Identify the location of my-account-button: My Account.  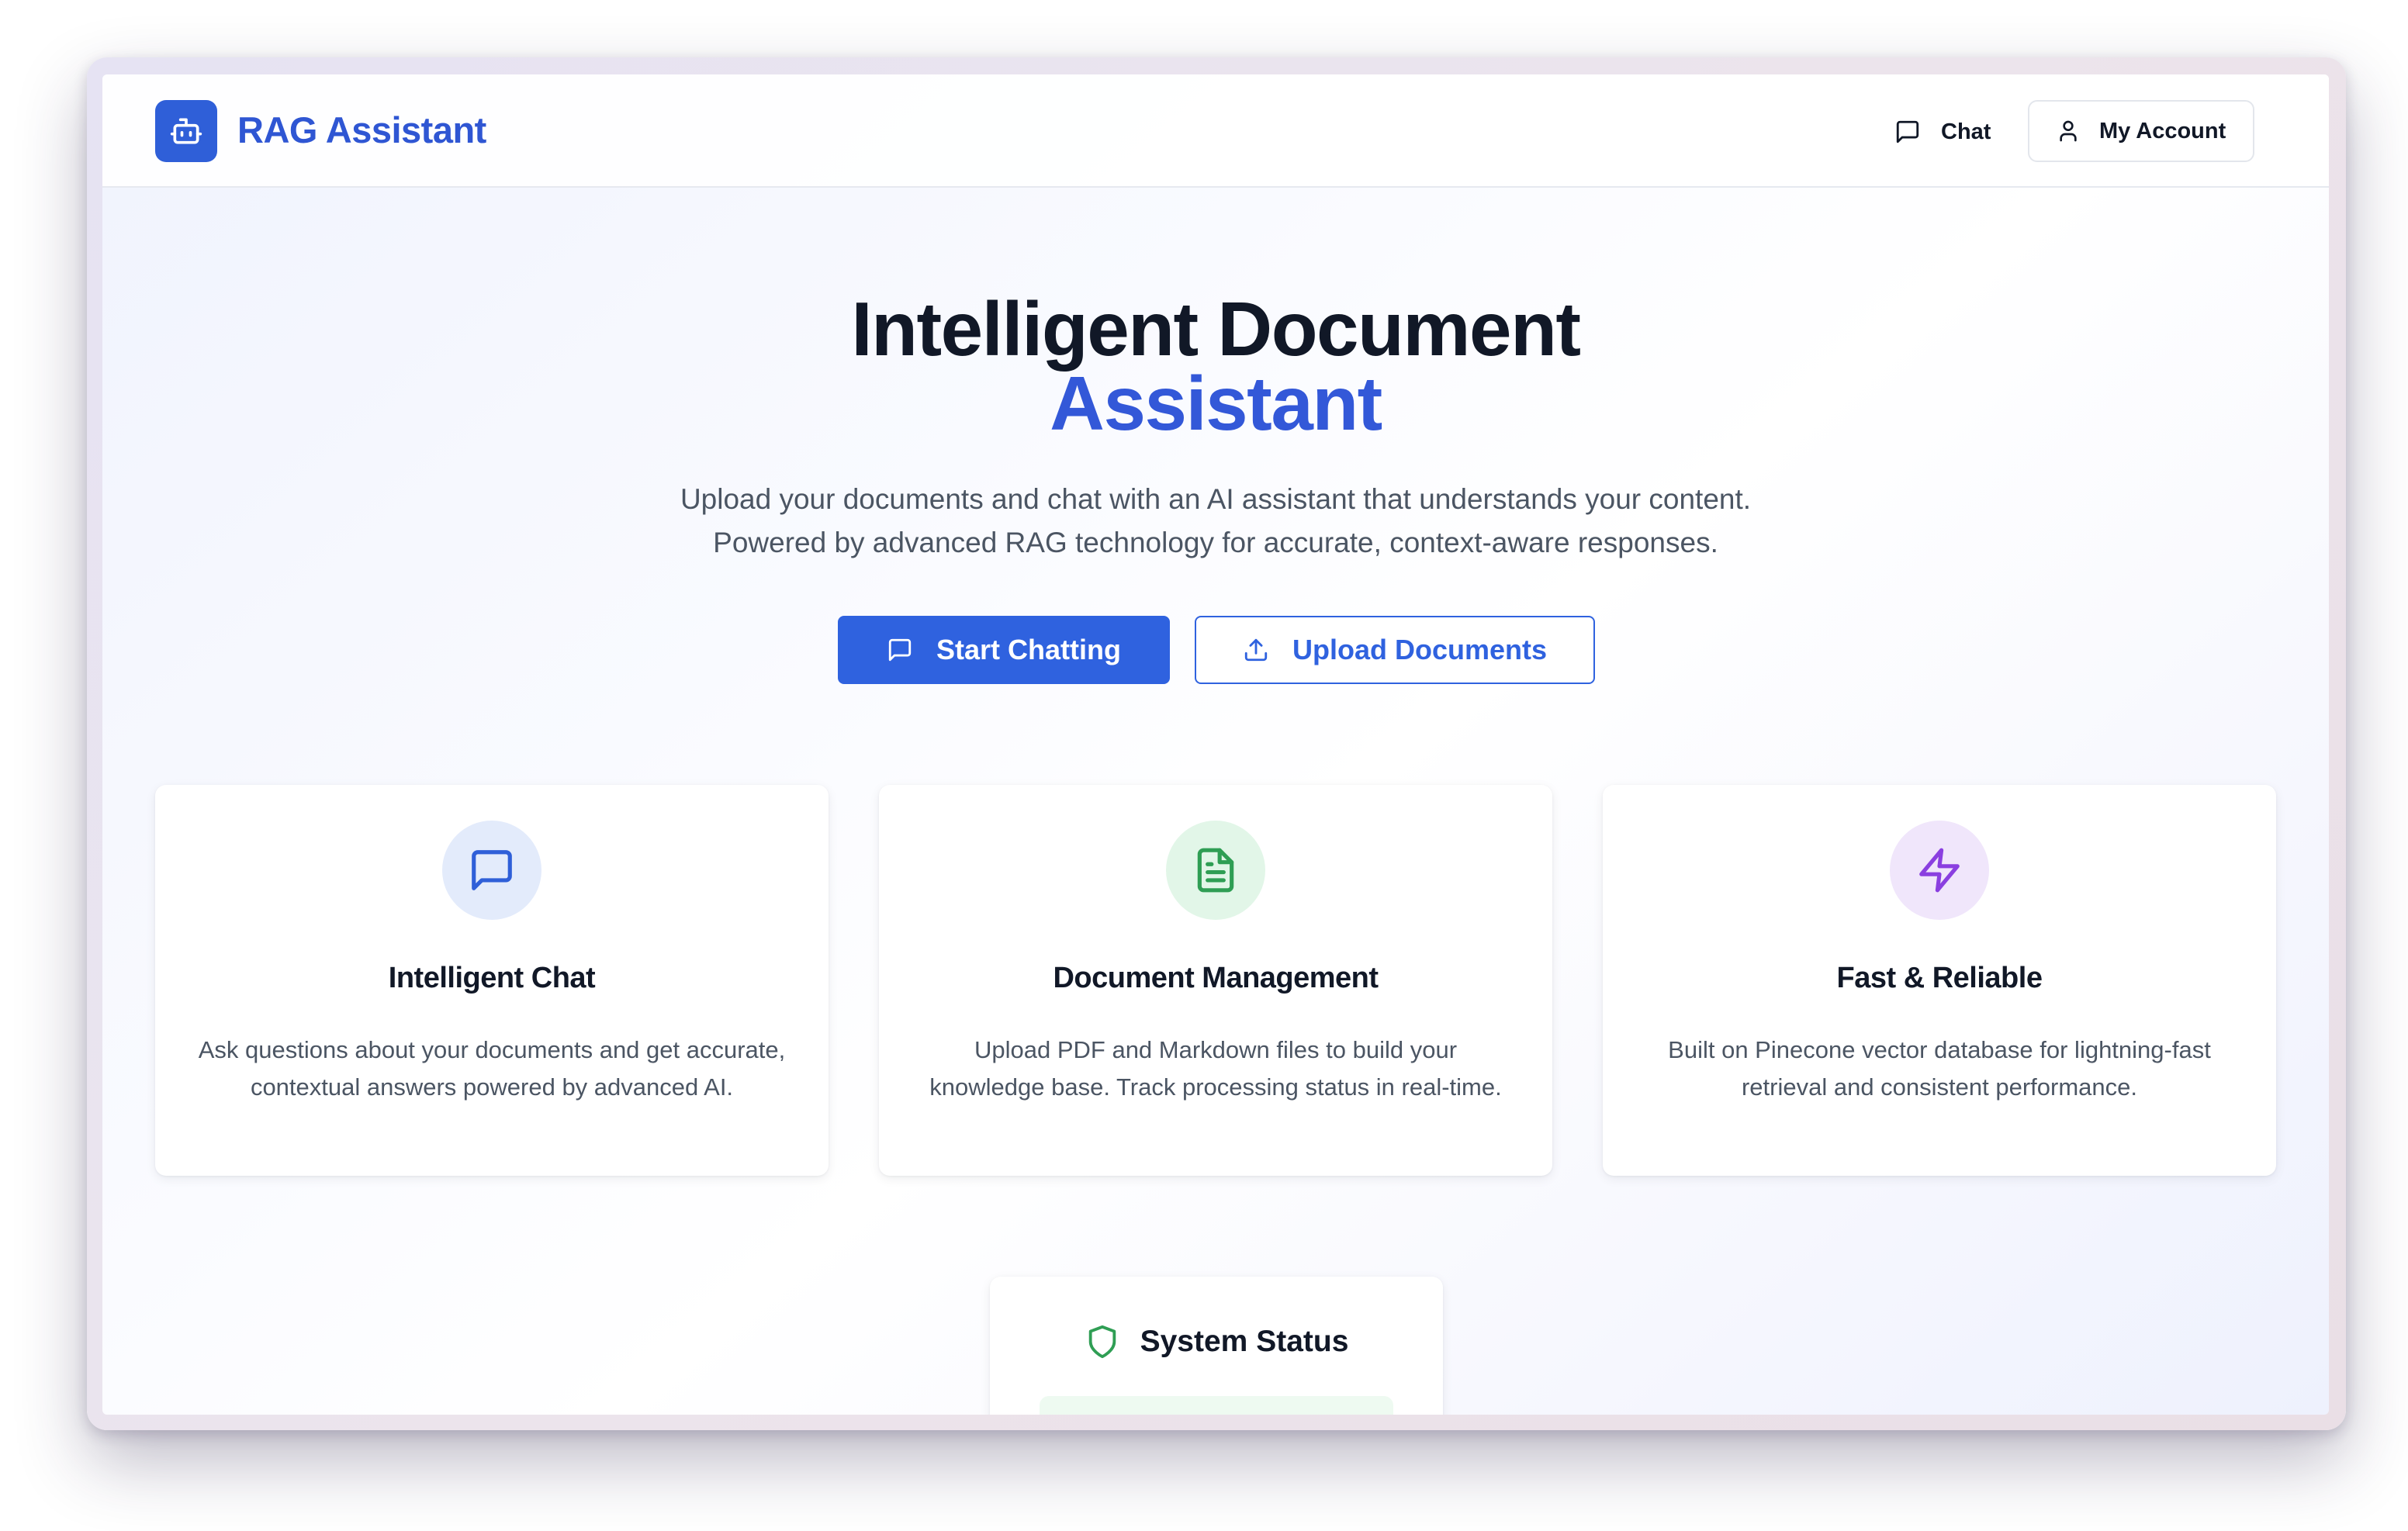
(2141, 131).